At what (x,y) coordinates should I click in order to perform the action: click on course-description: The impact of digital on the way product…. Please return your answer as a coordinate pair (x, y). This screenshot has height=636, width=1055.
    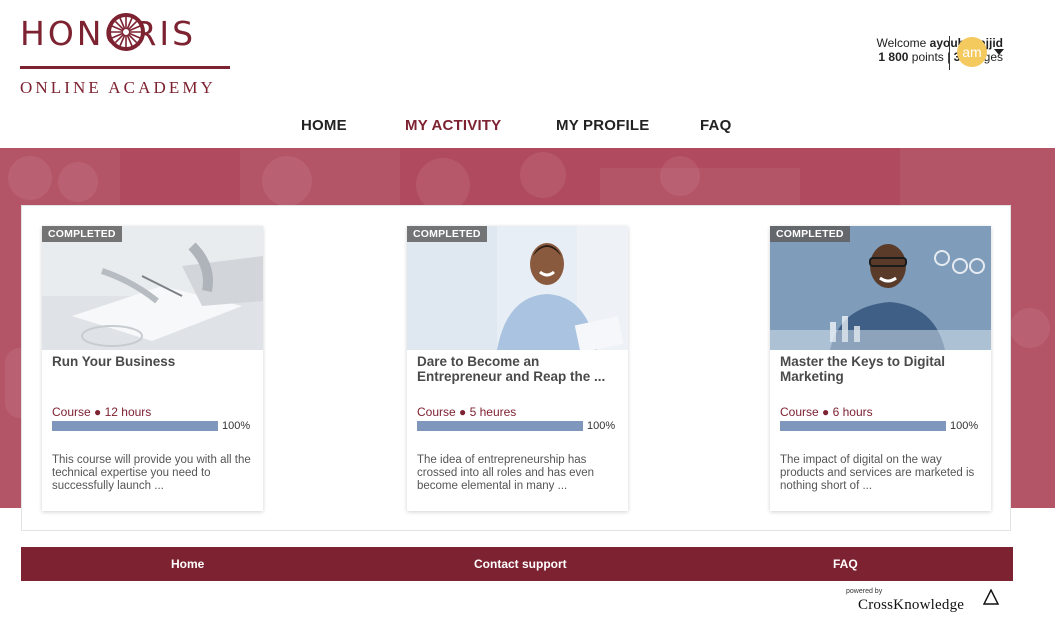
    Looking at the image, I should click on (877, 473).